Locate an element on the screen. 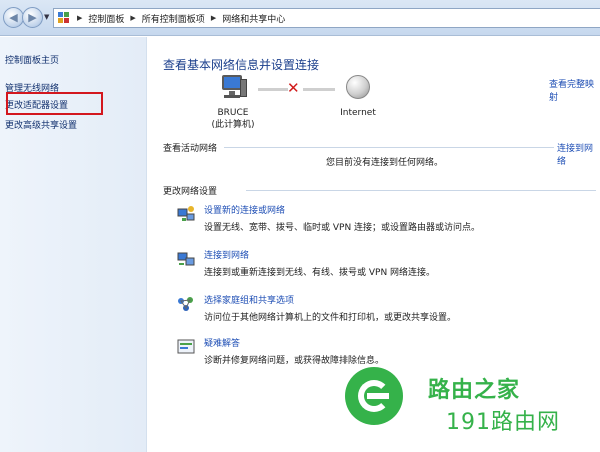 The width and height of the screenshot is (600, 452). active-networks-heading: 查看活动网络 is located at coordinates (190, 149).